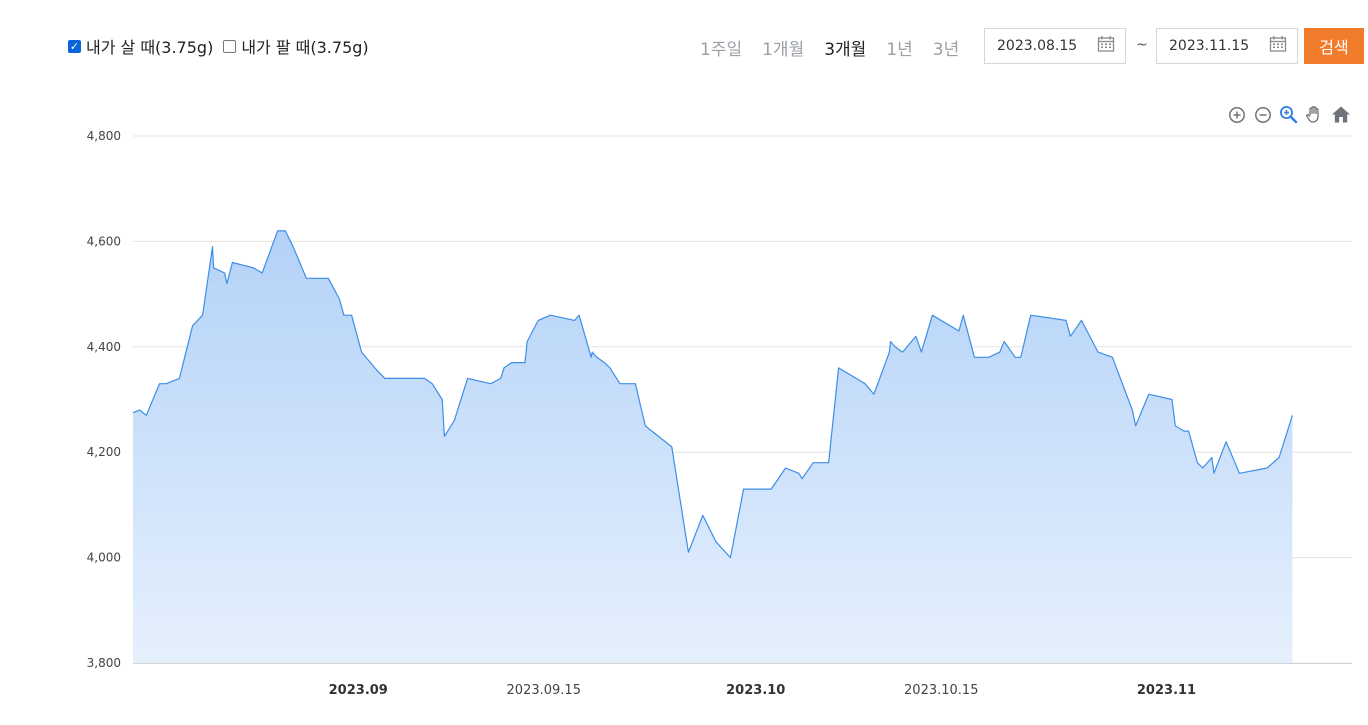  What do you see at coordinates (1314, 114) in the screenshot?
I see `pan-hand-icon` at bounding box center [1314, 114].